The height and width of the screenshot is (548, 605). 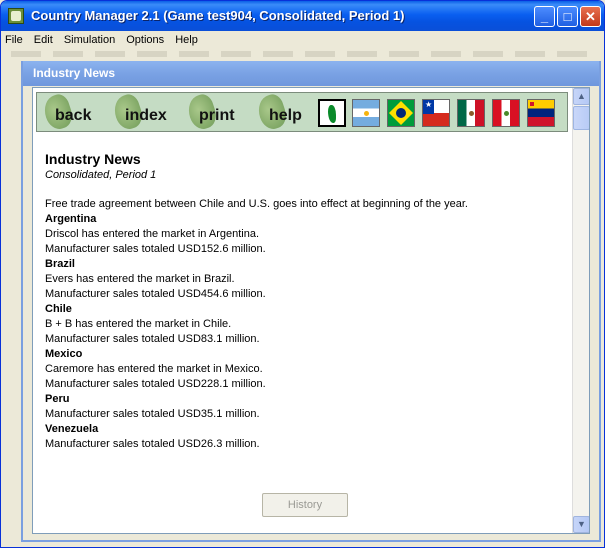 I want to click on argentina-flag-icon, so click(x=366, y=113).